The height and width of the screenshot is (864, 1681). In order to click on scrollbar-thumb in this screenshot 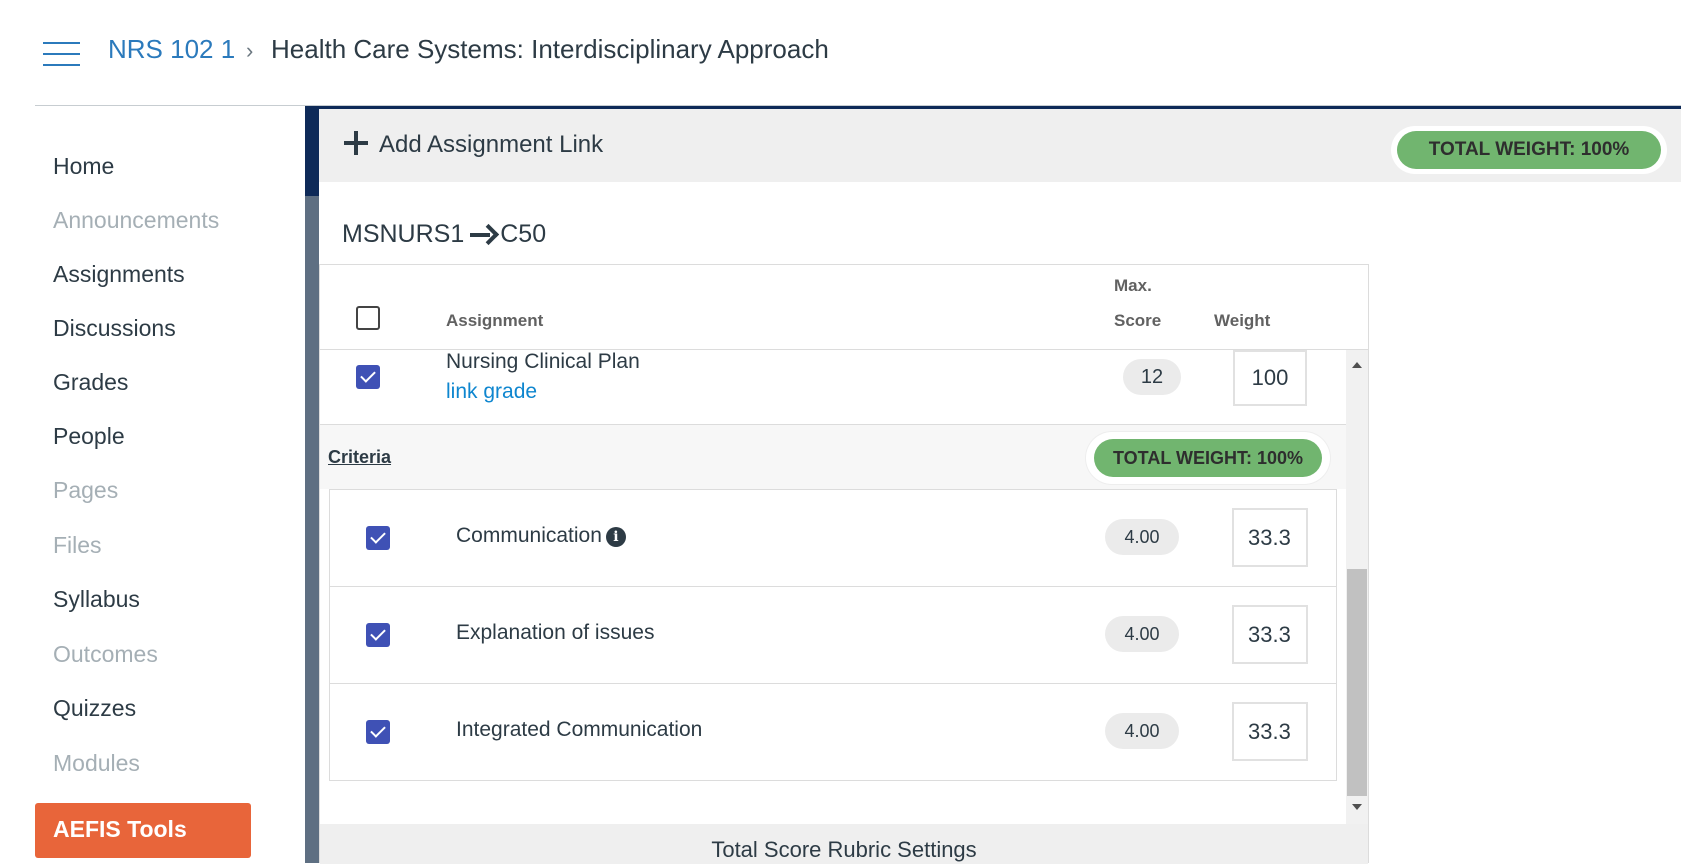, I will do `click(1357, 682)`.